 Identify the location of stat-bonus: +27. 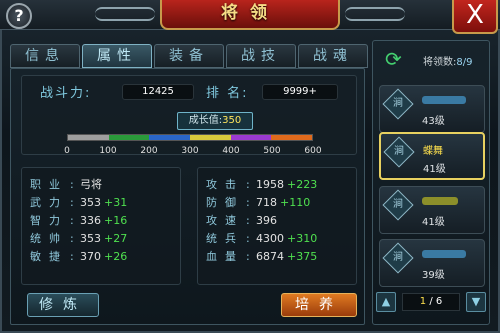
(116, 238).